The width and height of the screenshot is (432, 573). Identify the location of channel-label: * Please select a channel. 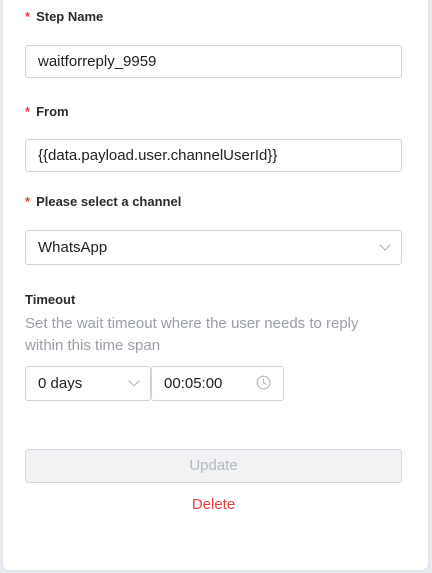
(103, 201).